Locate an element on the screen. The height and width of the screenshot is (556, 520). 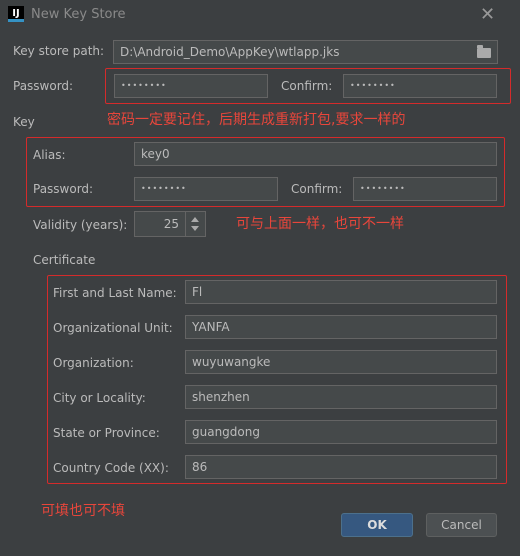
key-confirm-input: •••••••• is located at coordinates (425, 189).